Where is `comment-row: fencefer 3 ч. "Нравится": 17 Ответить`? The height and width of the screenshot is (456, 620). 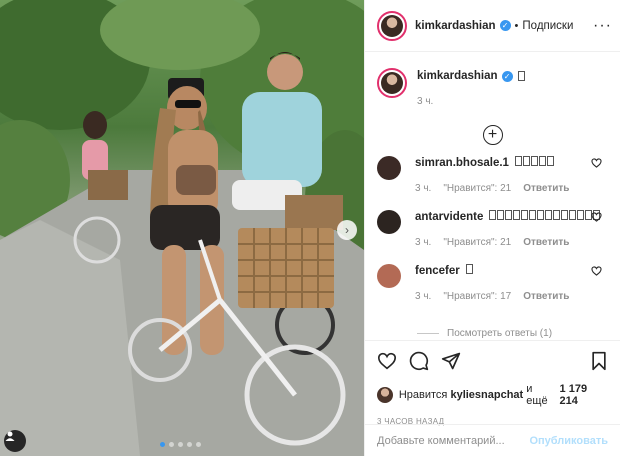 comment-row: fencefer 3 ч. "Нравится": 17 Ответить is located at coordinates (494, 283).